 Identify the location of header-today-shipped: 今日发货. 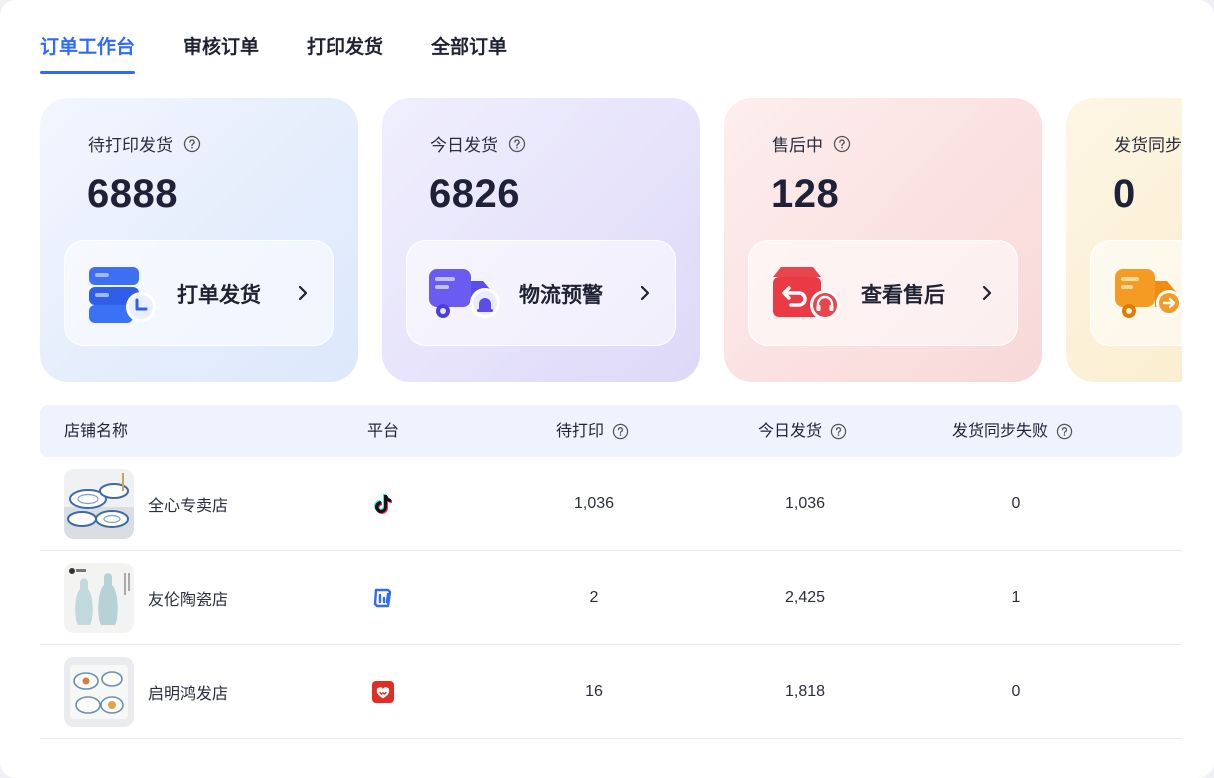
(802, 431).